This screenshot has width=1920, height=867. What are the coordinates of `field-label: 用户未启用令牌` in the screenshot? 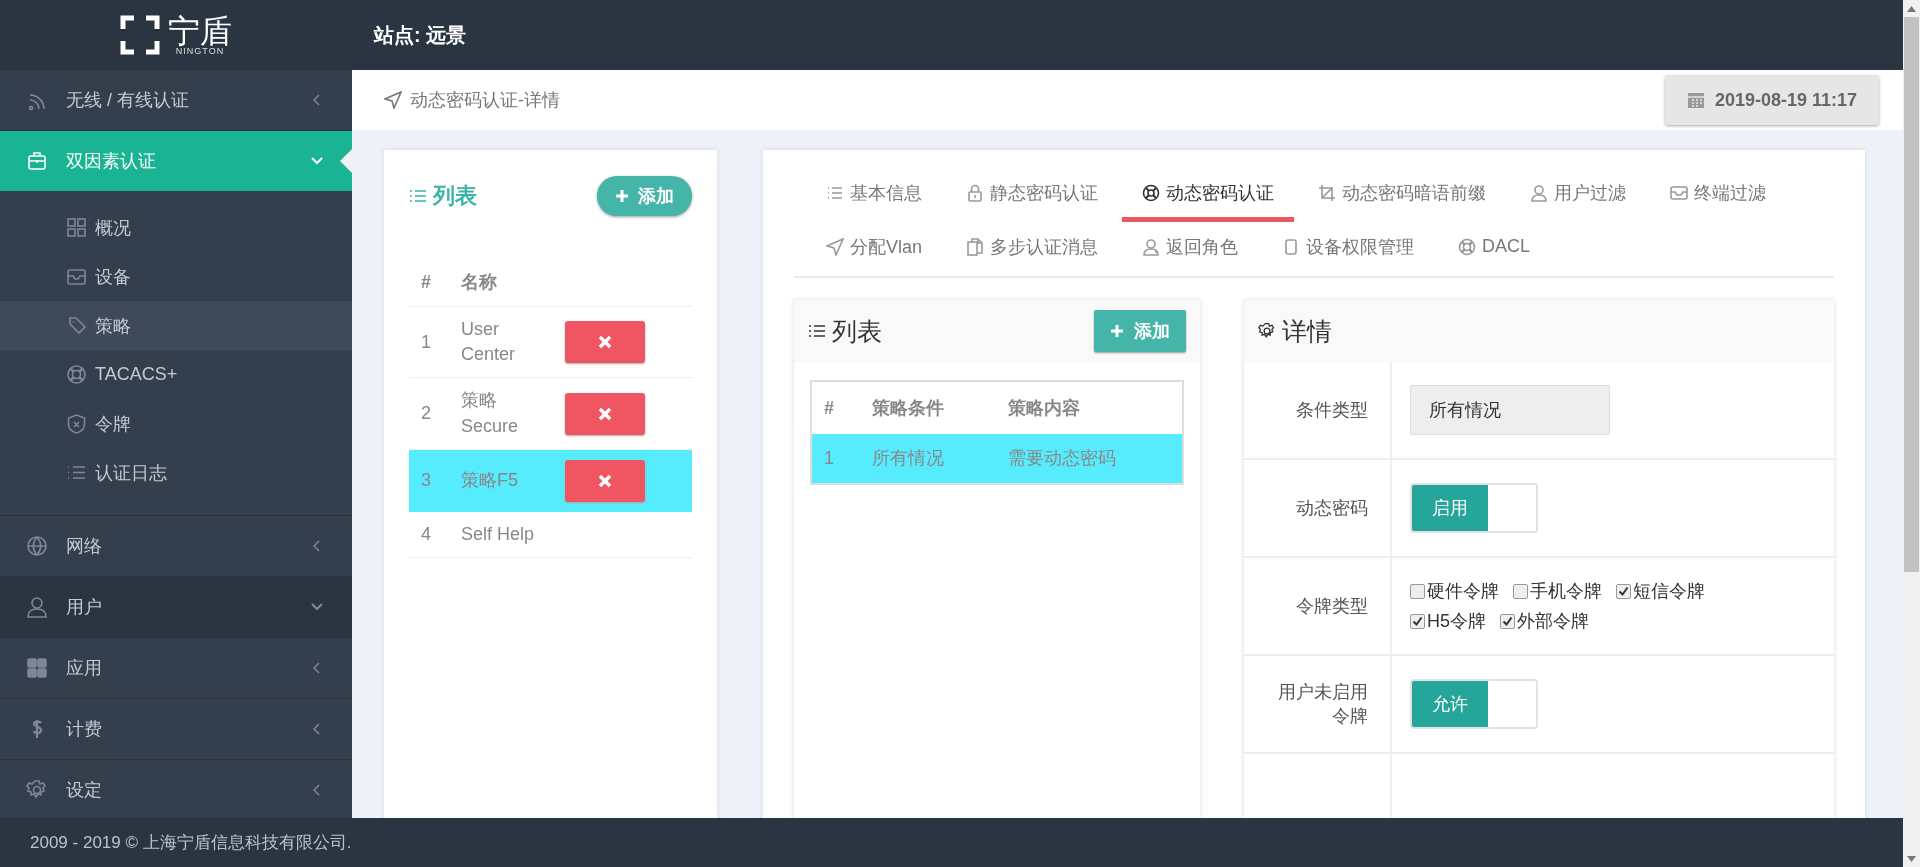 It's located at (1322, 704).